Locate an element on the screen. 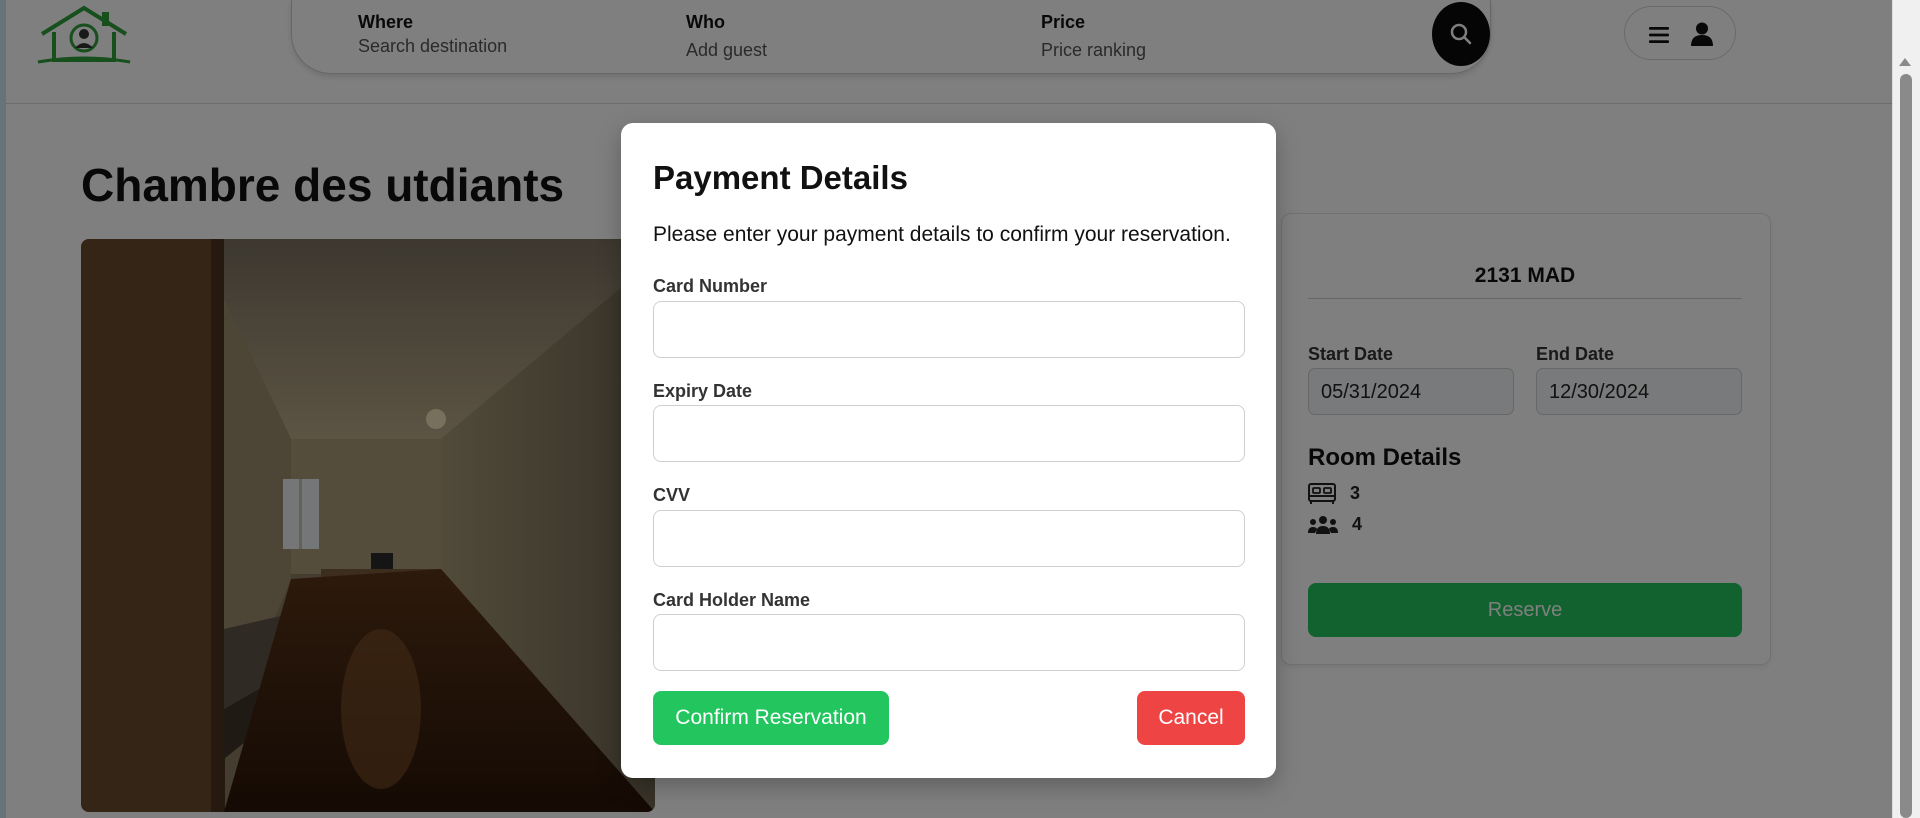 The image size is (1920, 818). card-number-label: Card Number is located at coordinates (710, 286).